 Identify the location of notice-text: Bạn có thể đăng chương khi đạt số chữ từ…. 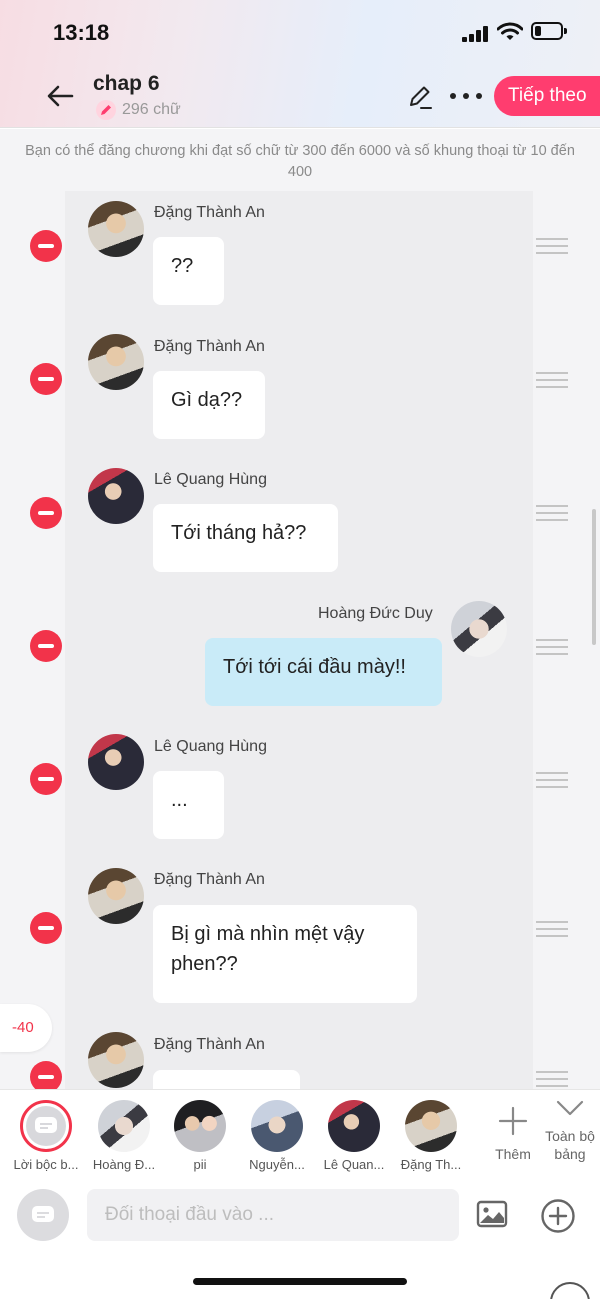
(300, 160).